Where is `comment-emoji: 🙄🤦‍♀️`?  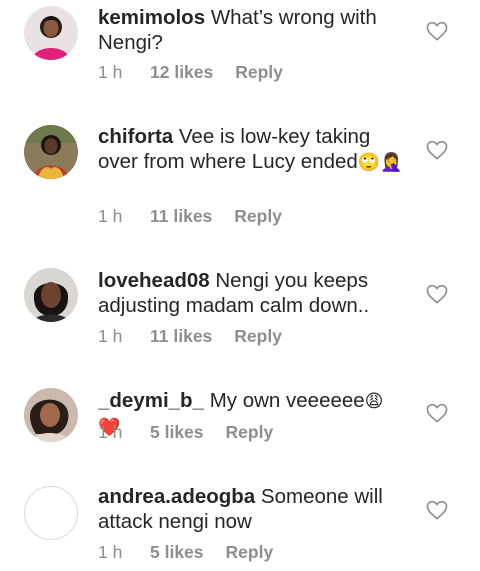 comment-emoji: 🙄🤦‍♀️ is located at coordinates (380, 162).